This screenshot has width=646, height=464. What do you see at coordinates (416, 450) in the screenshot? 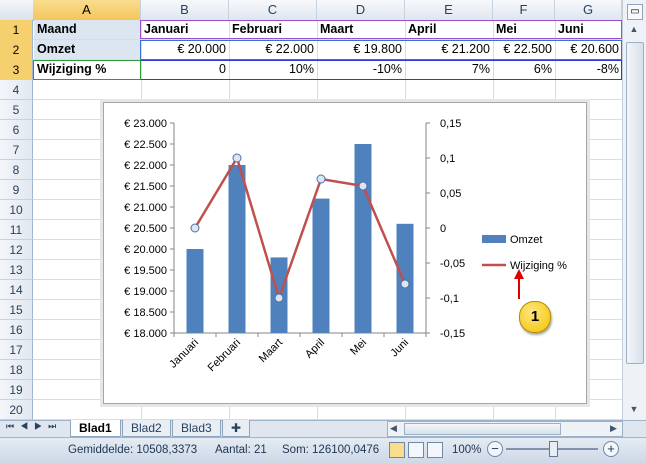
I see `page-layout-view-icon` at bounding box center [416, 450].